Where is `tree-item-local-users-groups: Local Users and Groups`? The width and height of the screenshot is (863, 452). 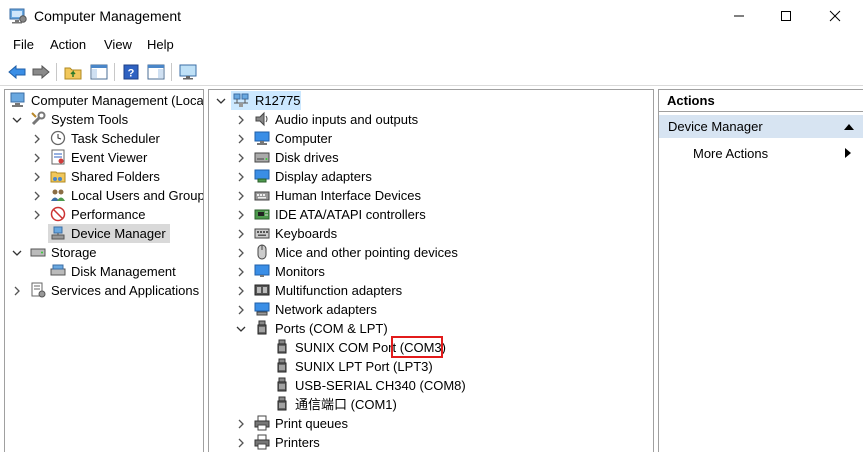
tree-item-local-users-groups: Local Users and Groups is located at coordinates (104, 195).